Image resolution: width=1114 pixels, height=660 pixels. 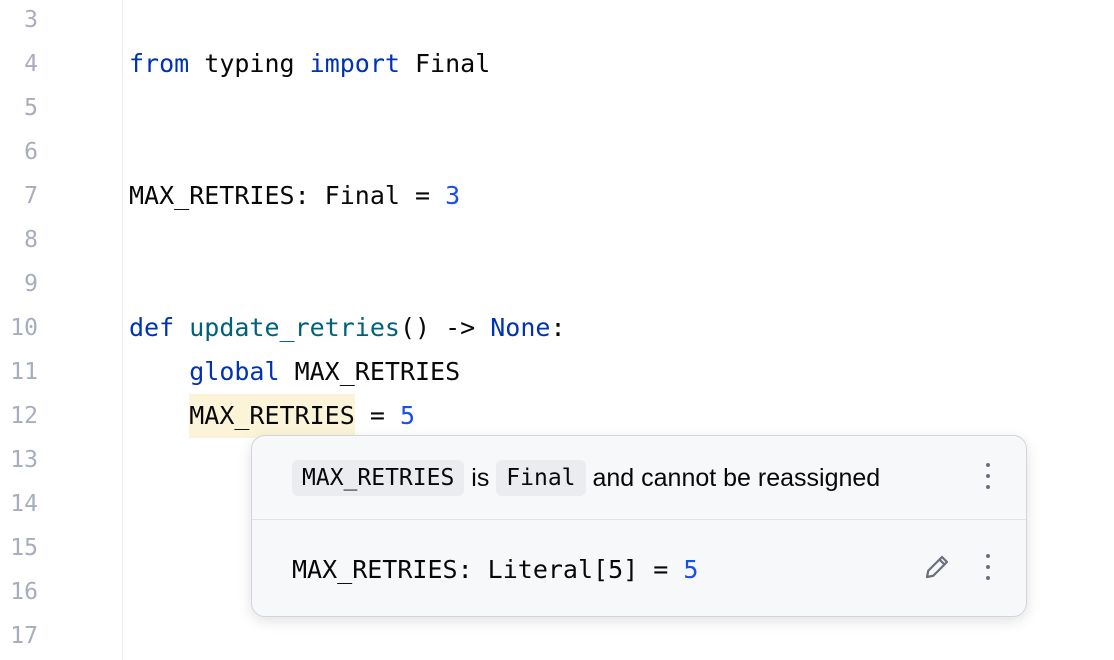 What do you see at coordinates (691, 569) in the screenshot?
I see `signature-number: 5` at bounding box center [691, 569].